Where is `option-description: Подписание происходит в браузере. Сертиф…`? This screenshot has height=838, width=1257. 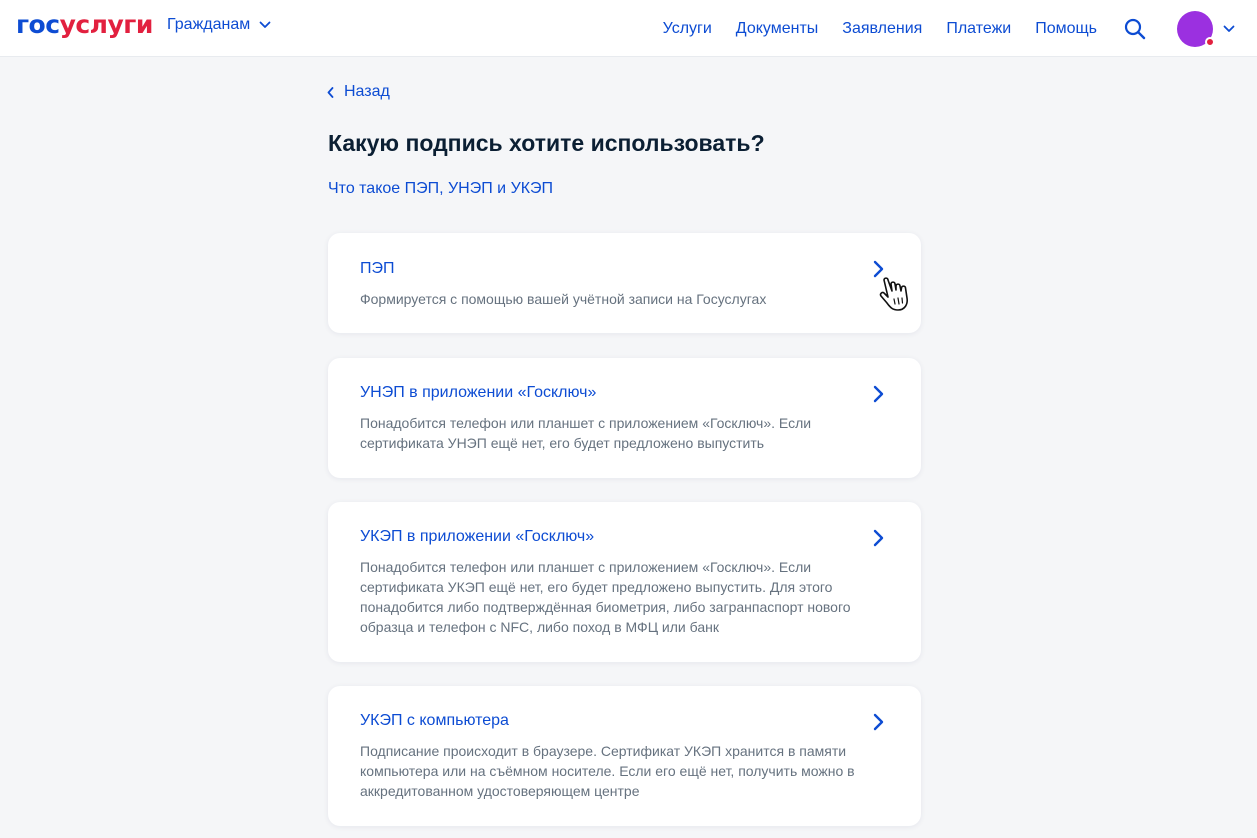 option-description: Подписание происходит в браузере. Сертиф… is located at coordinates (607, 771).